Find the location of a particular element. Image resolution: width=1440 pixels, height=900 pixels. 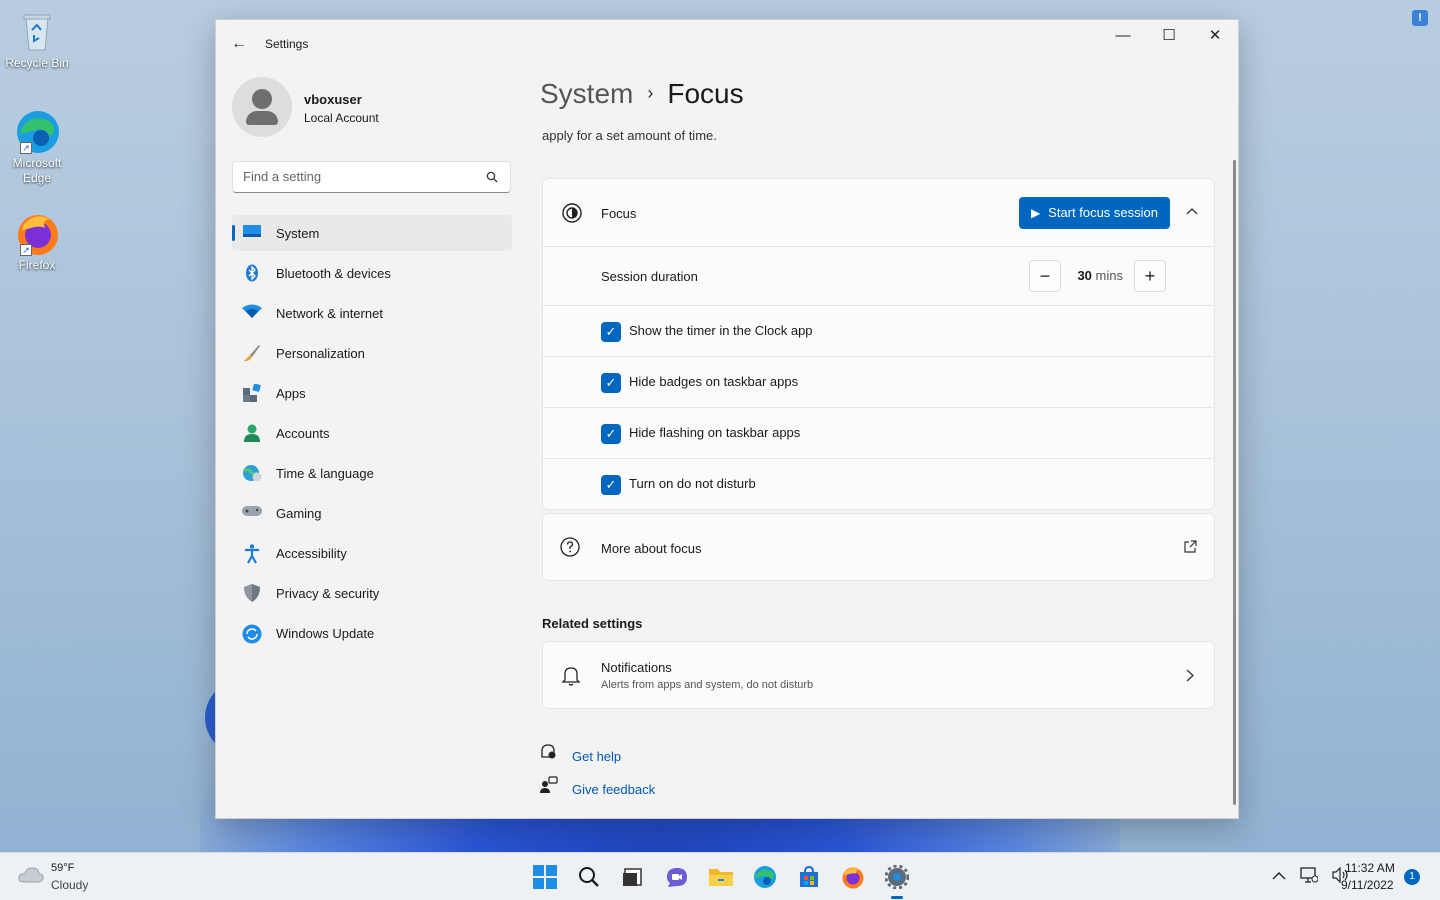

checkbox-hide-flashing: ✓ is located at coordinates (611, 434).